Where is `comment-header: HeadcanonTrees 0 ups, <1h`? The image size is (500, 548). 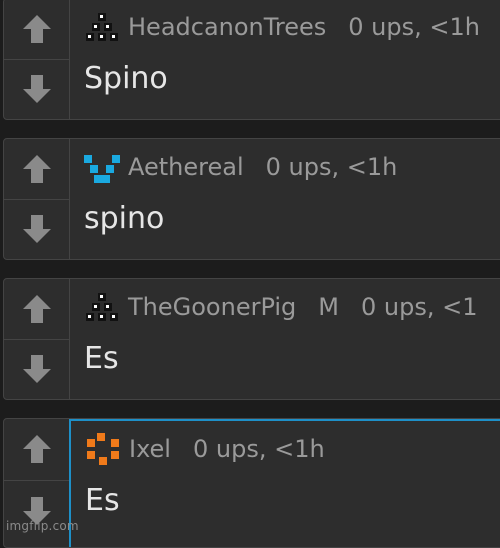 comment-header: HeadcanonTrees 0 ups, <1h is located at coordinates (280, 27).